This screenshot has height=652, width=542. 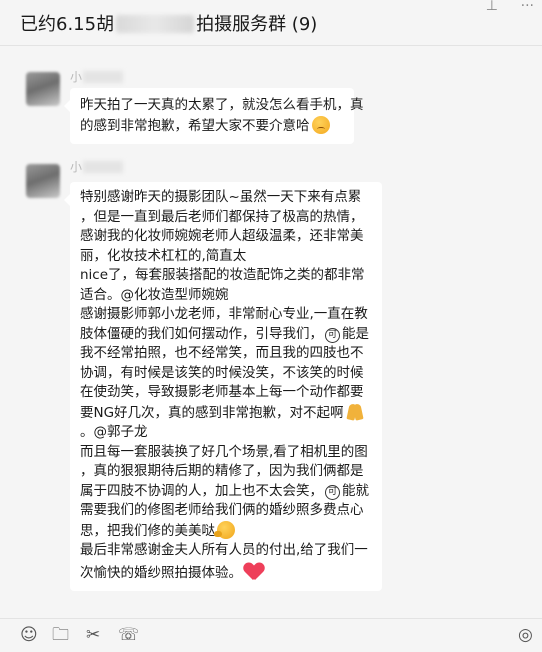 I want to click on heart-icon, so click(x=254, y=571).